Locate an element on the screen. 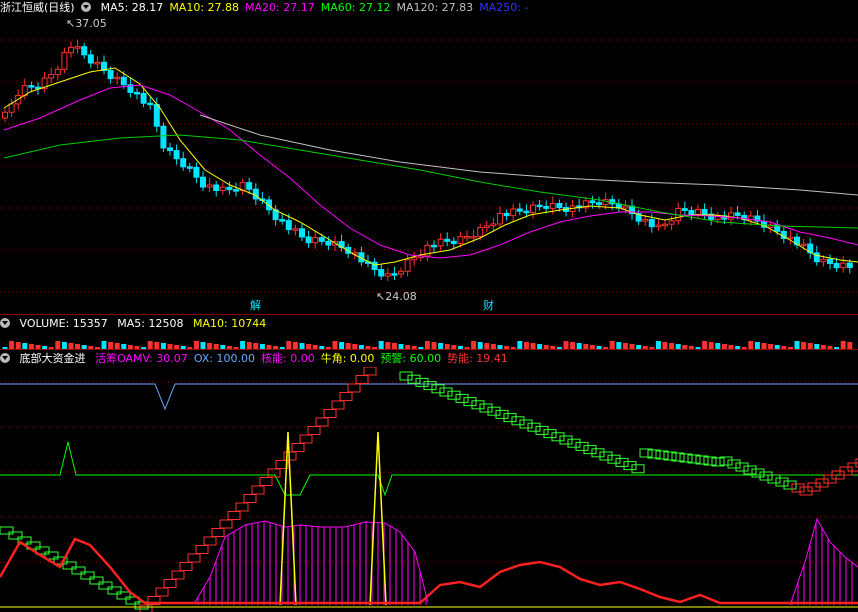 The width and height of the screenshot is (858, 612). indicator-legend-item-5: 势能: 19.41 is located at coordinates (477, 358).